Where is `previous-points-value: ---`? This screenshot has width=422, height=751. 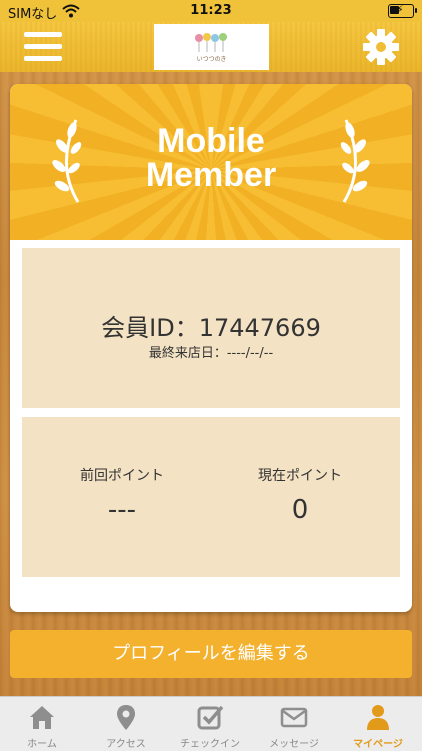 previous-points-value: --- is located at coordinates (122, 510).